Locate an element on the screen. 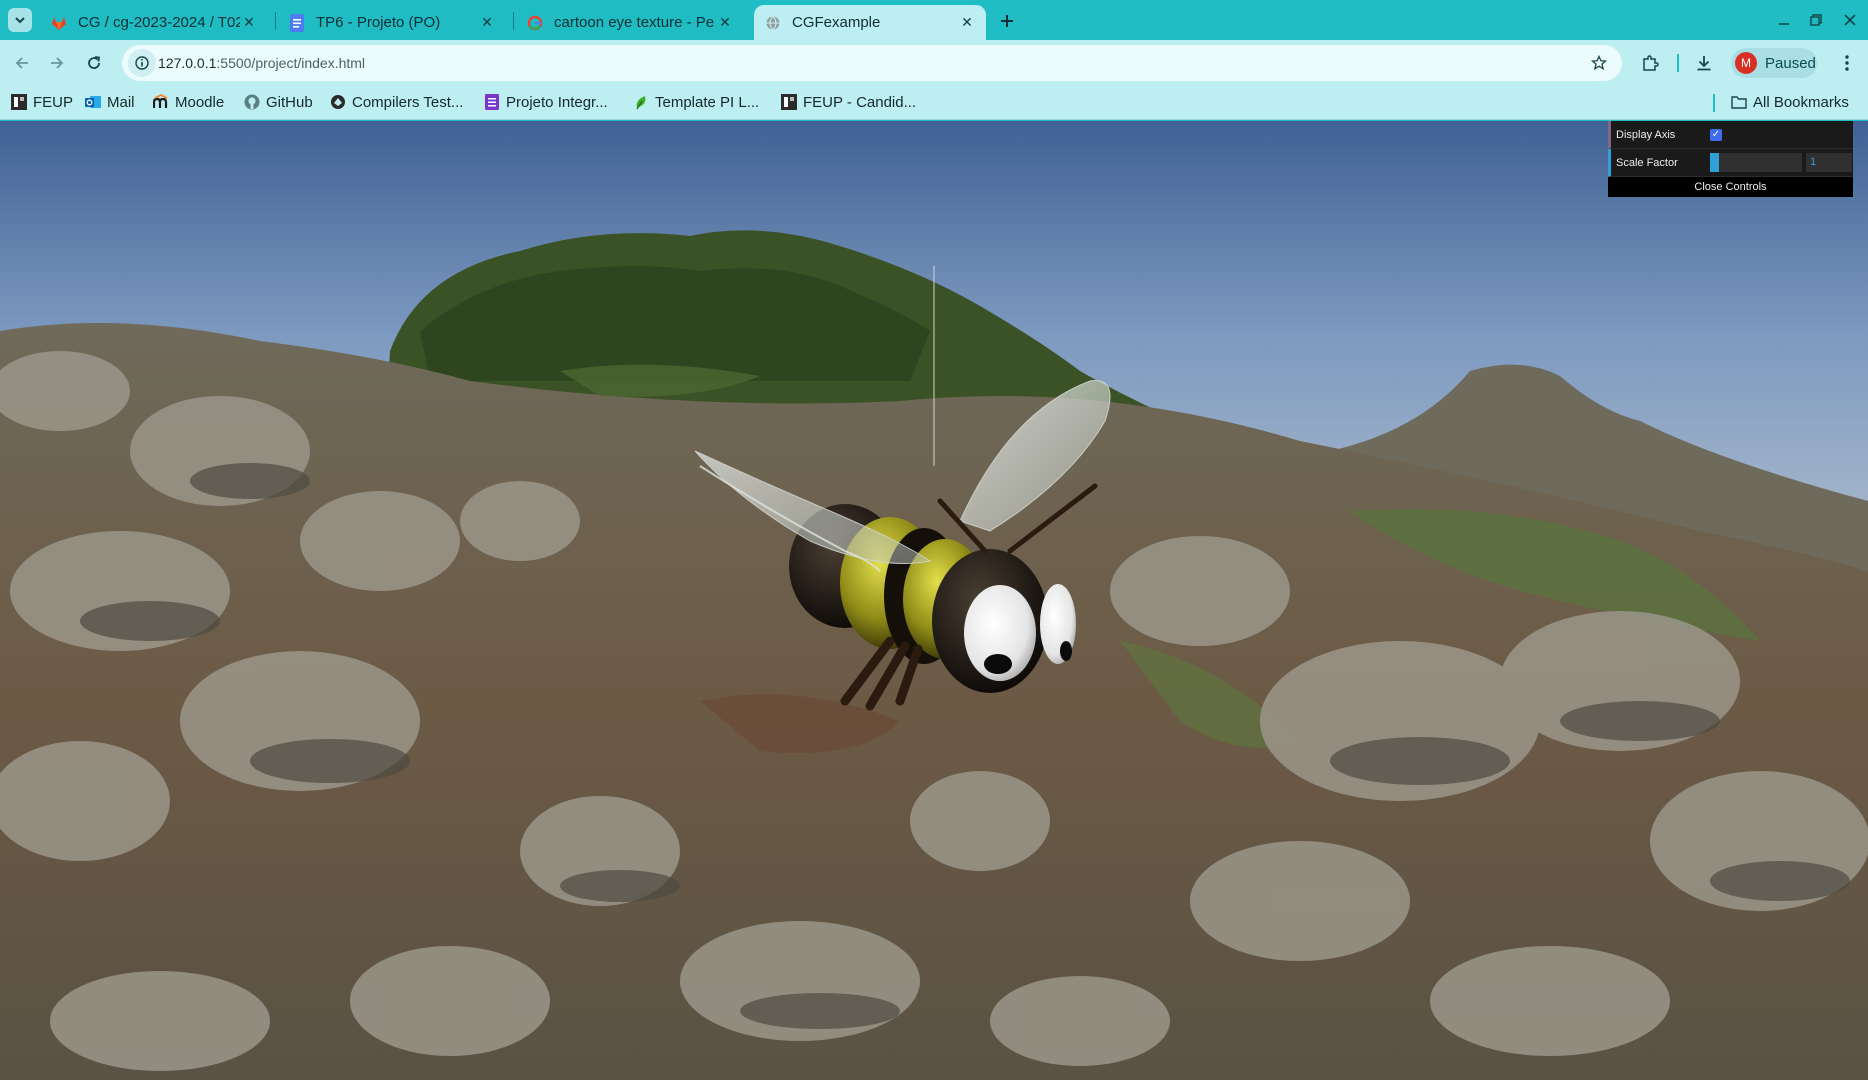 The image size is (1868, 1080). restore-button is located at coordinates (1816, 20).